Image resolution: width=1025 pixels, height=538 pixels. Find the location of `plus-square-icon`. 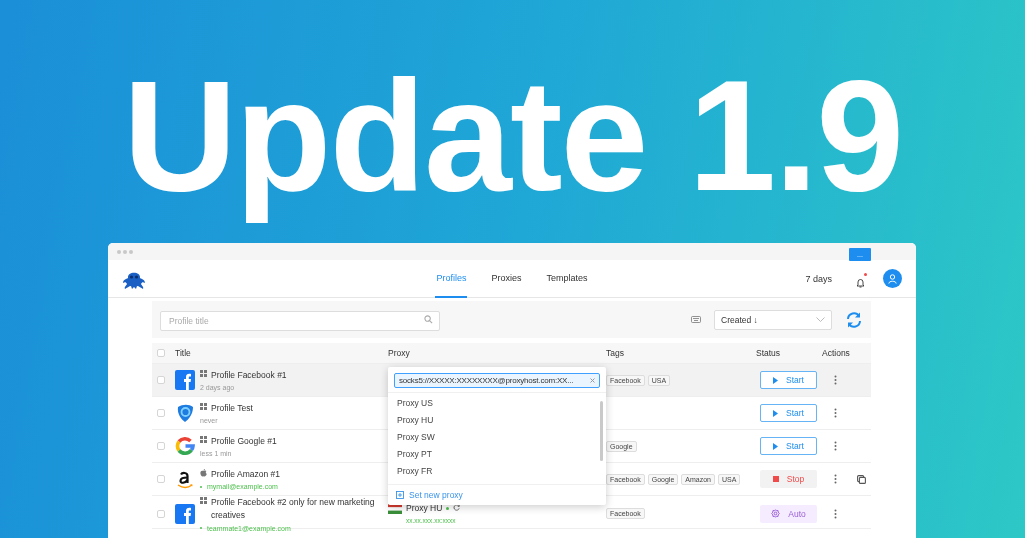

plus-square-icon is located at coordinates (400, 495).